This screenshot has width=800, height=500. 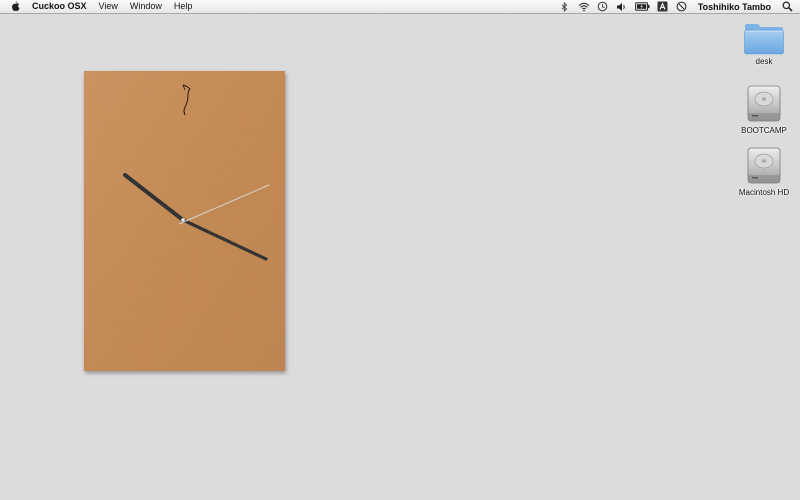 I want to click on wifi-icon, so click(x=584, y=6).